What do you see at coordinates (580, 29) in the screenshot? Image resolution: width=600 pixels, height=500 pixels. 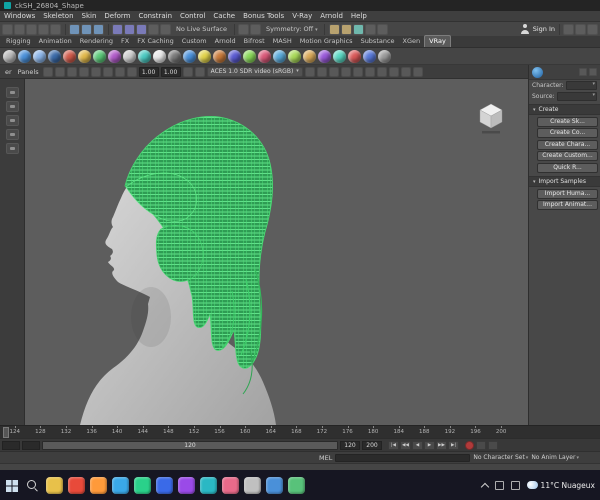 I see `attribute-editor-icon` at bounding box center [580, 29].